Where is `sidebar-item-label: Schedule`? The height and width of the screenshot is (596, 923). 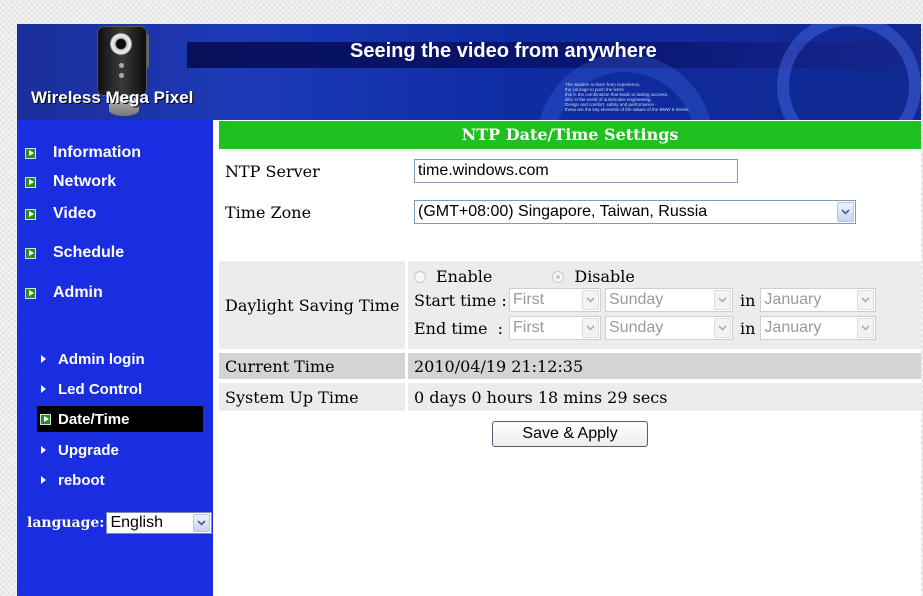
sidebar-item-label: Schedule is located at coordinates (89, 252).